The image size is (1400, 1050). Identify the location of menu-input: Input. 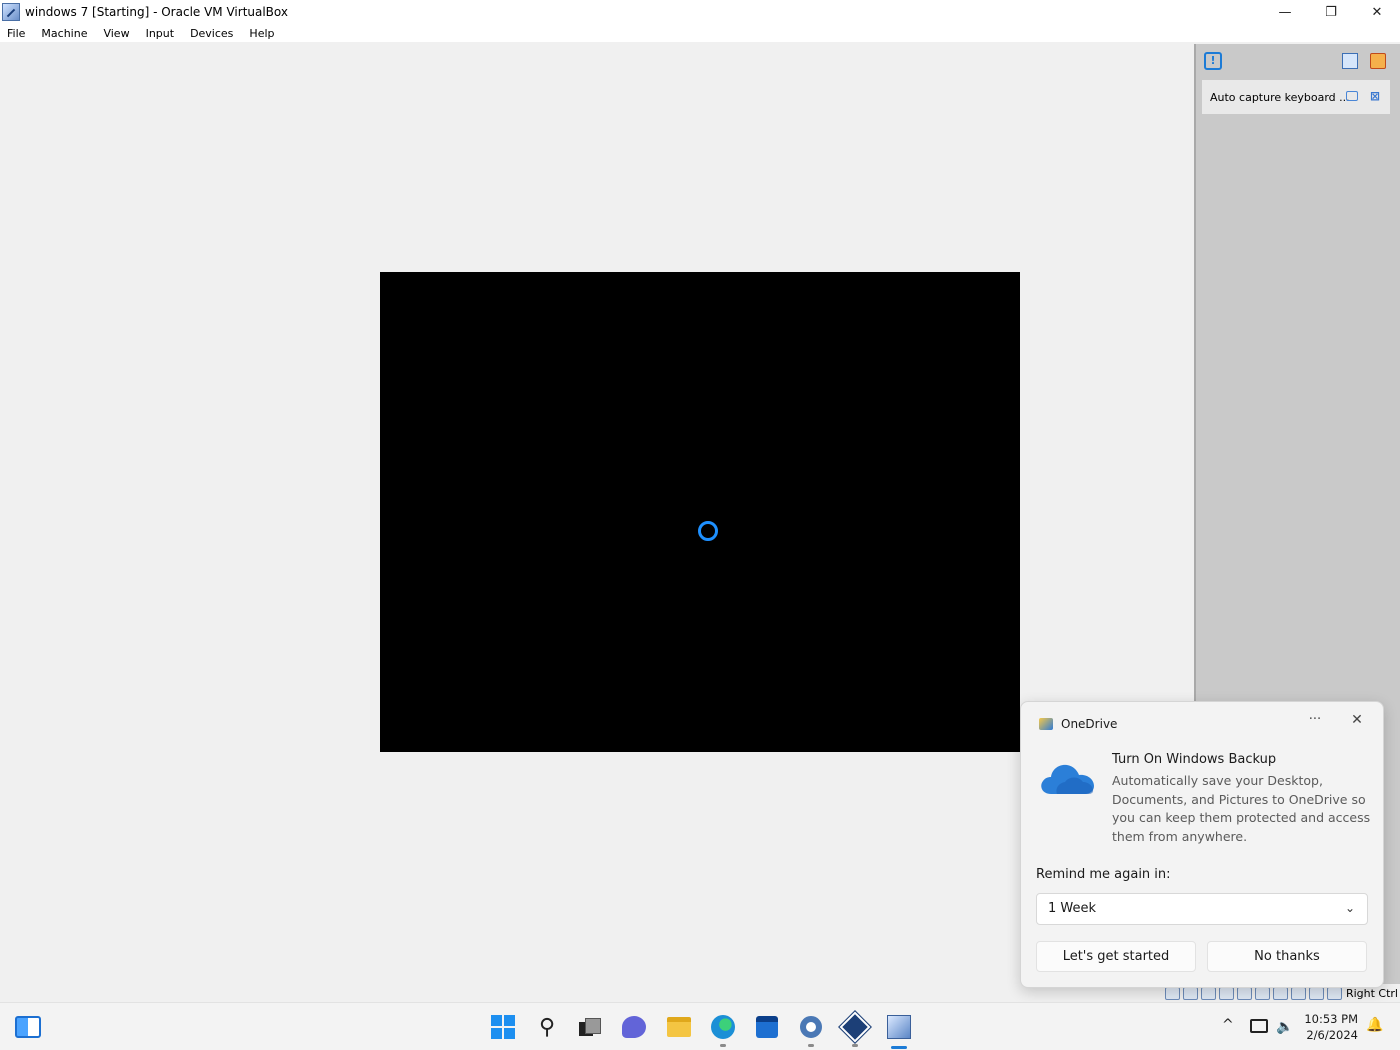
(160, 33).